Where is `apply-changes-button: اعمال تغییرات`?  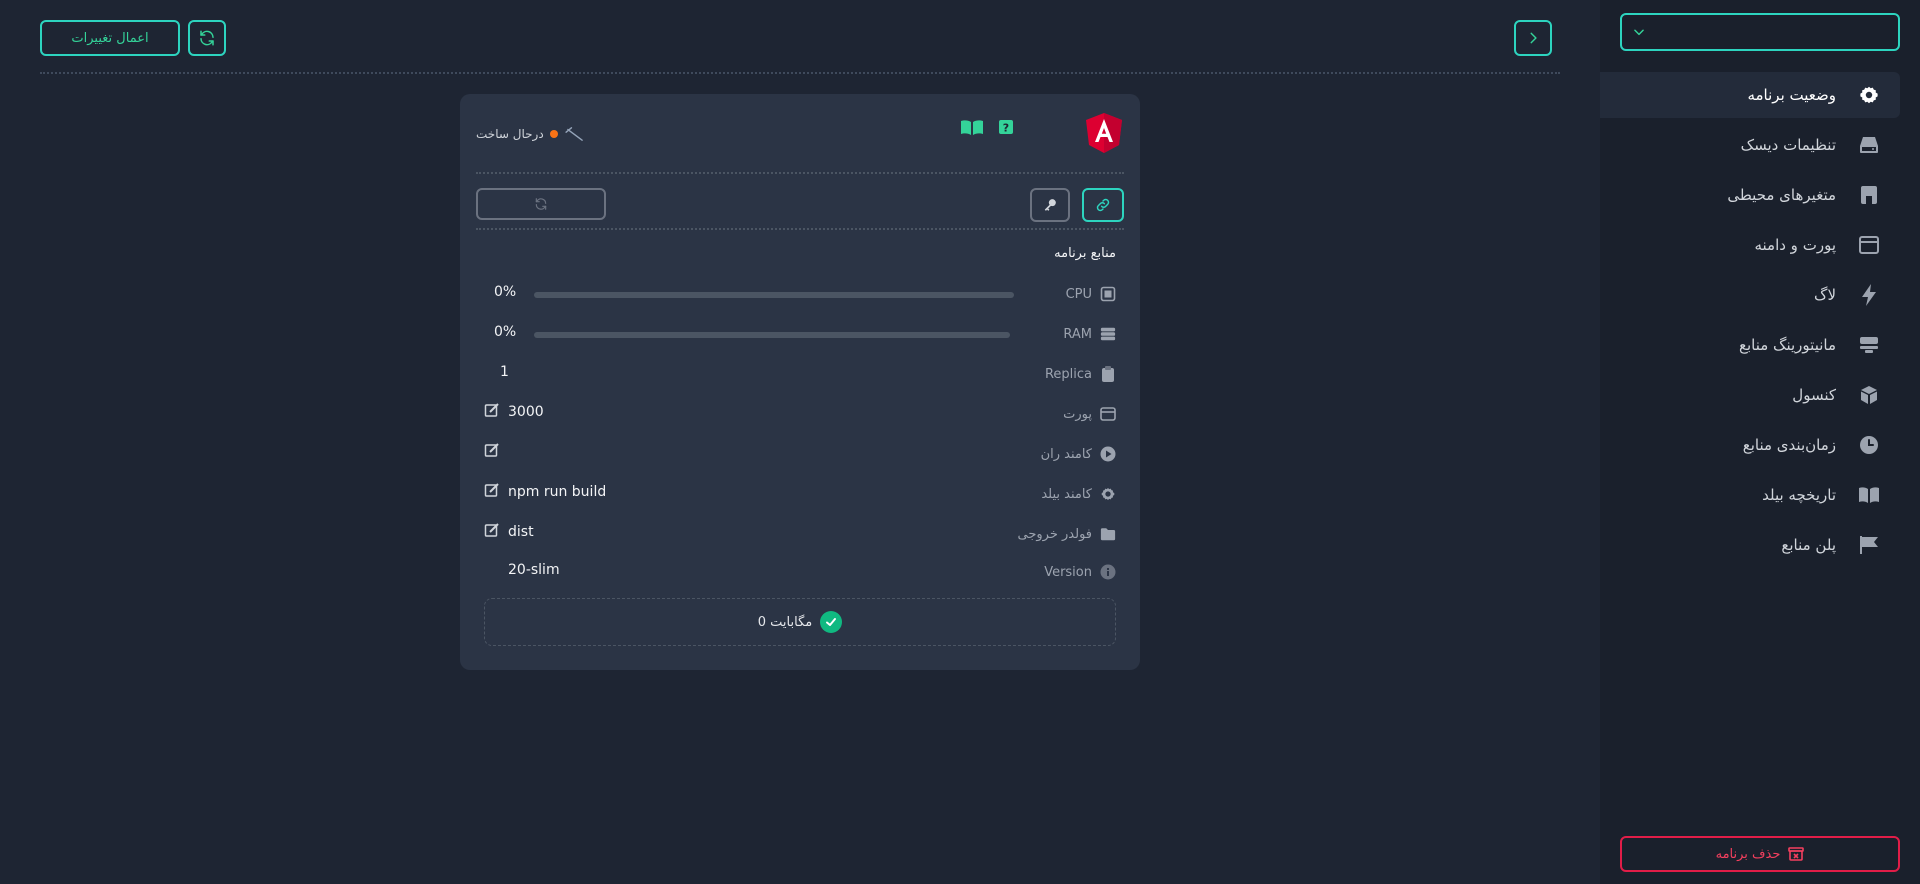 apply-changes-button: اعمال تغییرات is located at coordinates (110, 38).